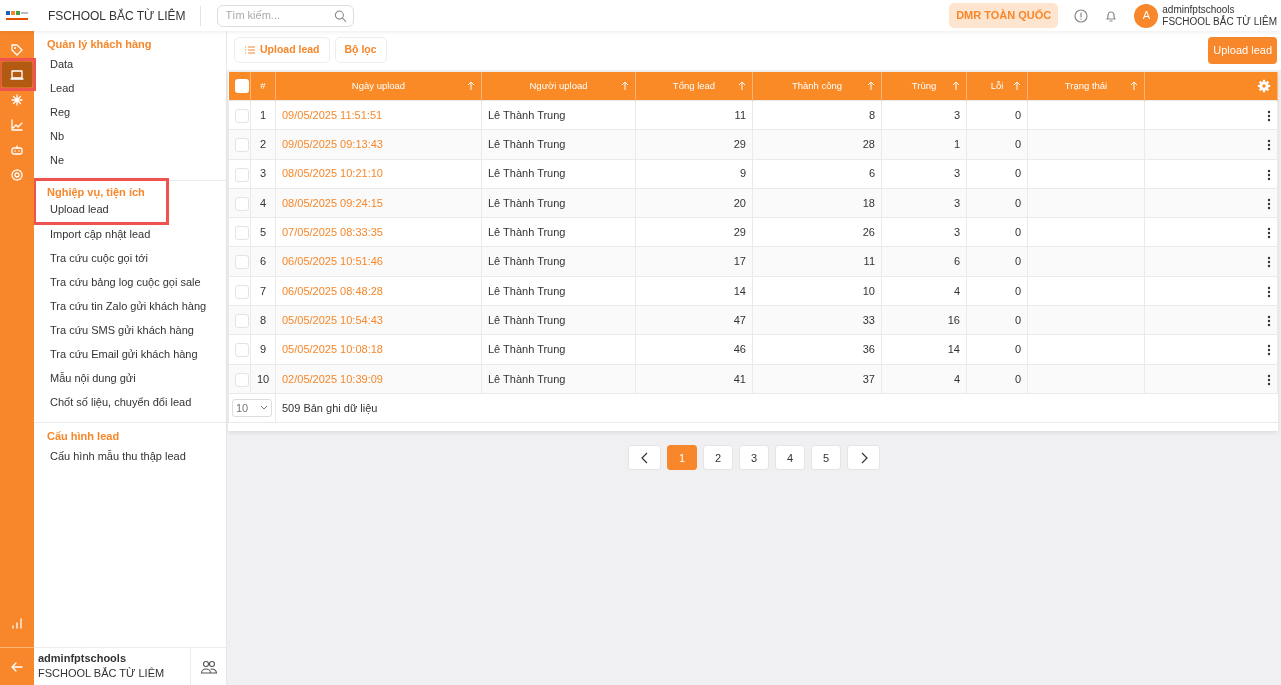  Describe the element at coordinates (826, 458) in the screenshot. I see `page-button: 5` at that location.